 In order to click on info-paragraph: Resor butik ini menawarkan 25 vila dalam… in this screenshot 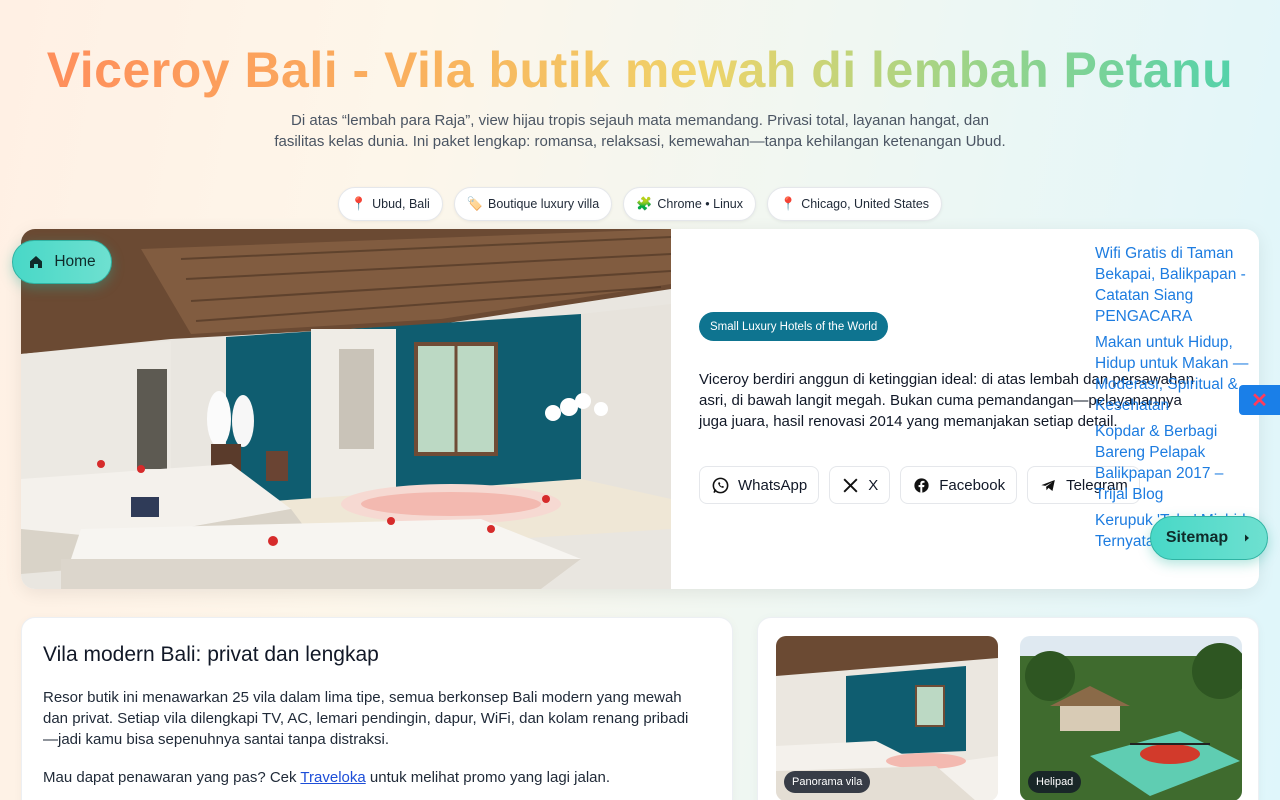, I will do `click(366, 718)`.